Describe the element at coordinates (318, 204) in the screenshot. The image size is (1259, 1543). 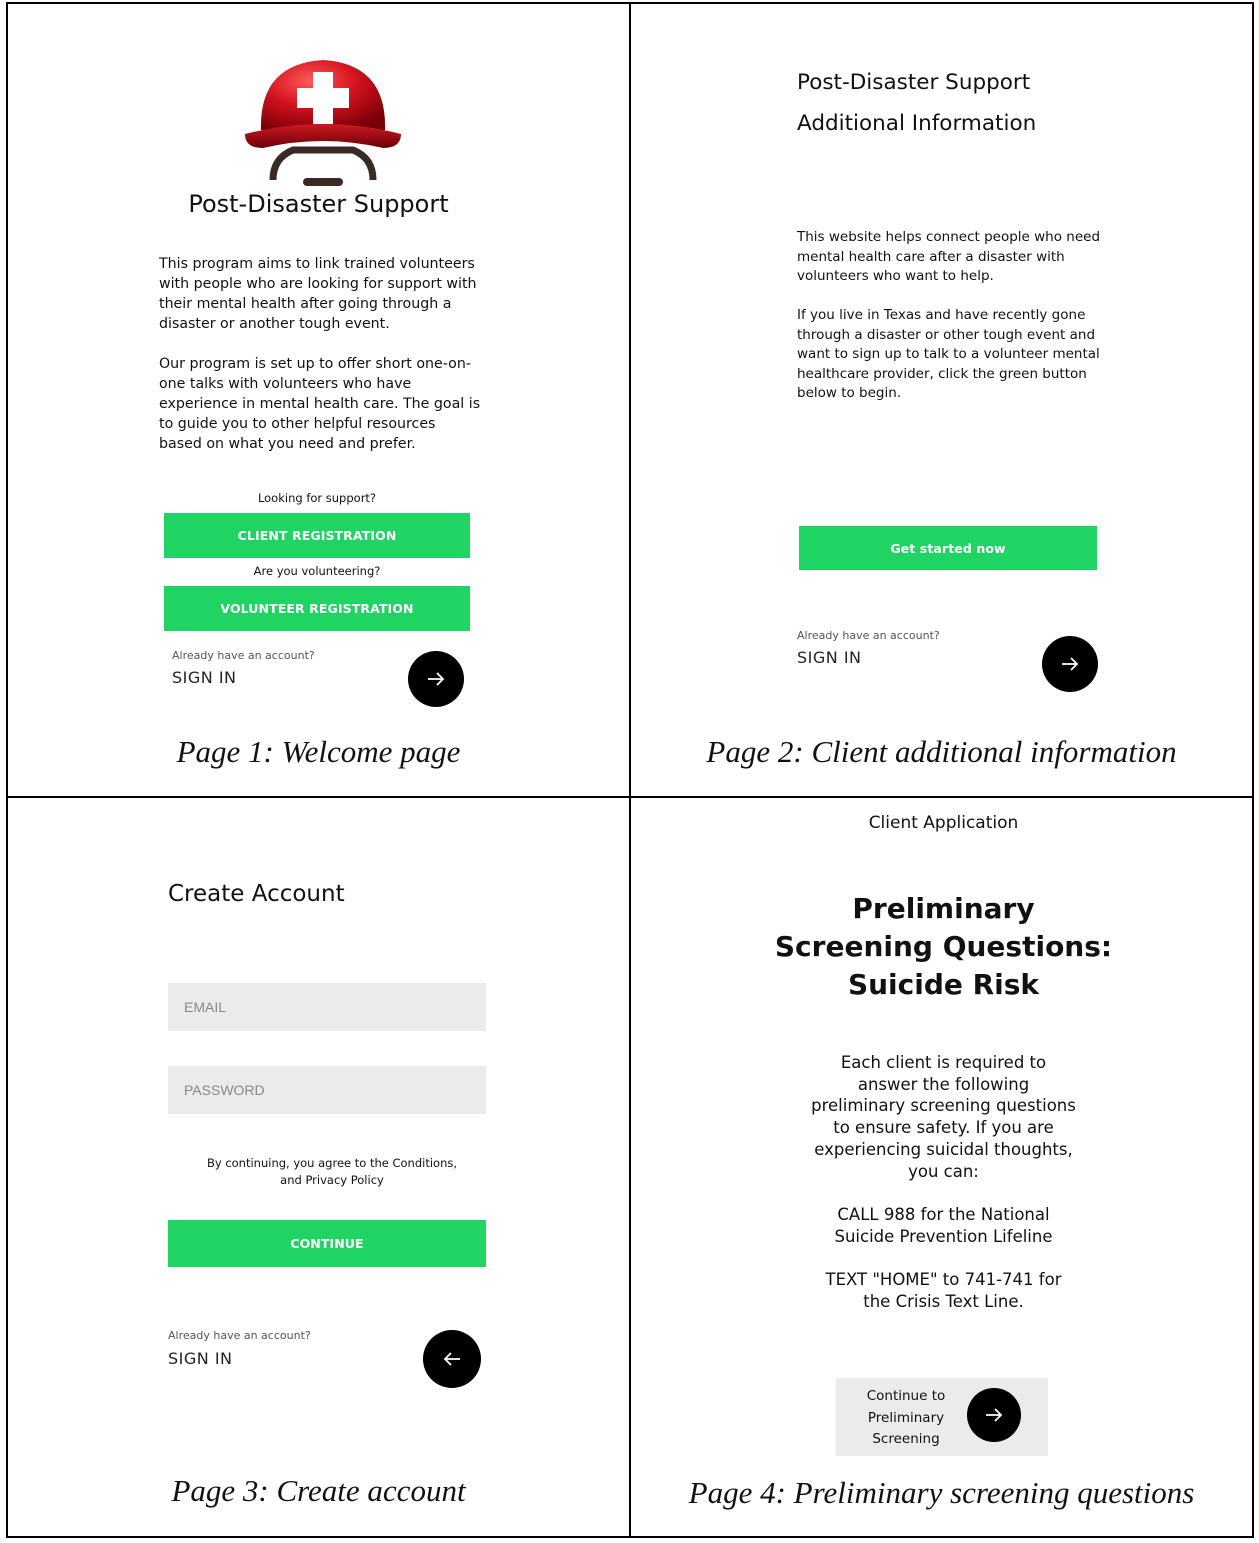
I see `page-title: Post-Disaster Support` at that location.